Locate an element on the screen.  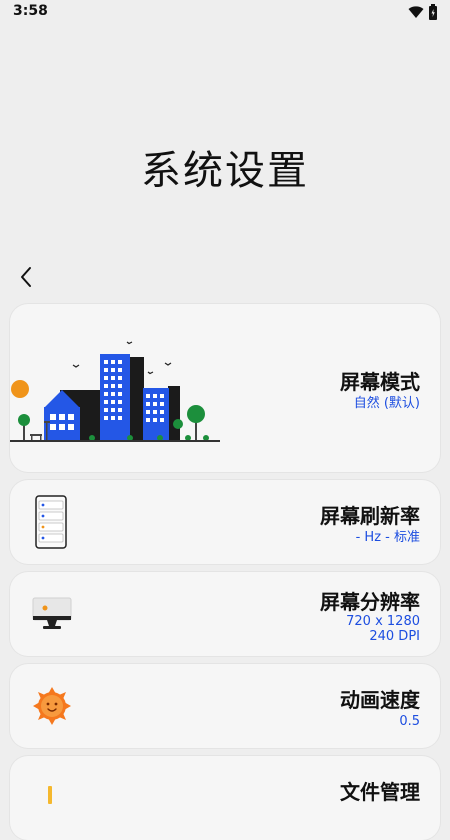
setting-title: 文件管理 is located at coordinates (380, 792).